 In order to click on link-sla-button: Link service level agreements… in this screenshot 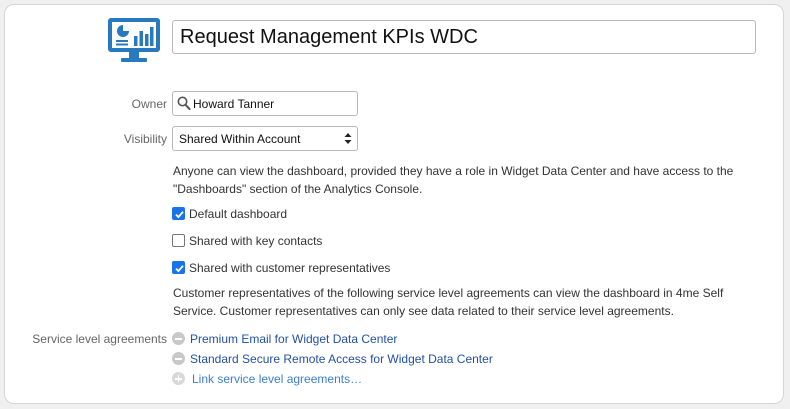, I will do `click(277, 379)`.